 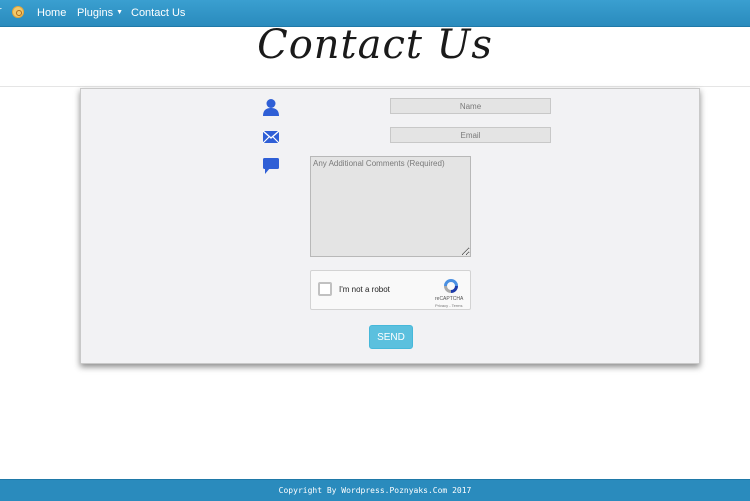 I want to click on nav-home-label: Home, so click(x=52, y=13).